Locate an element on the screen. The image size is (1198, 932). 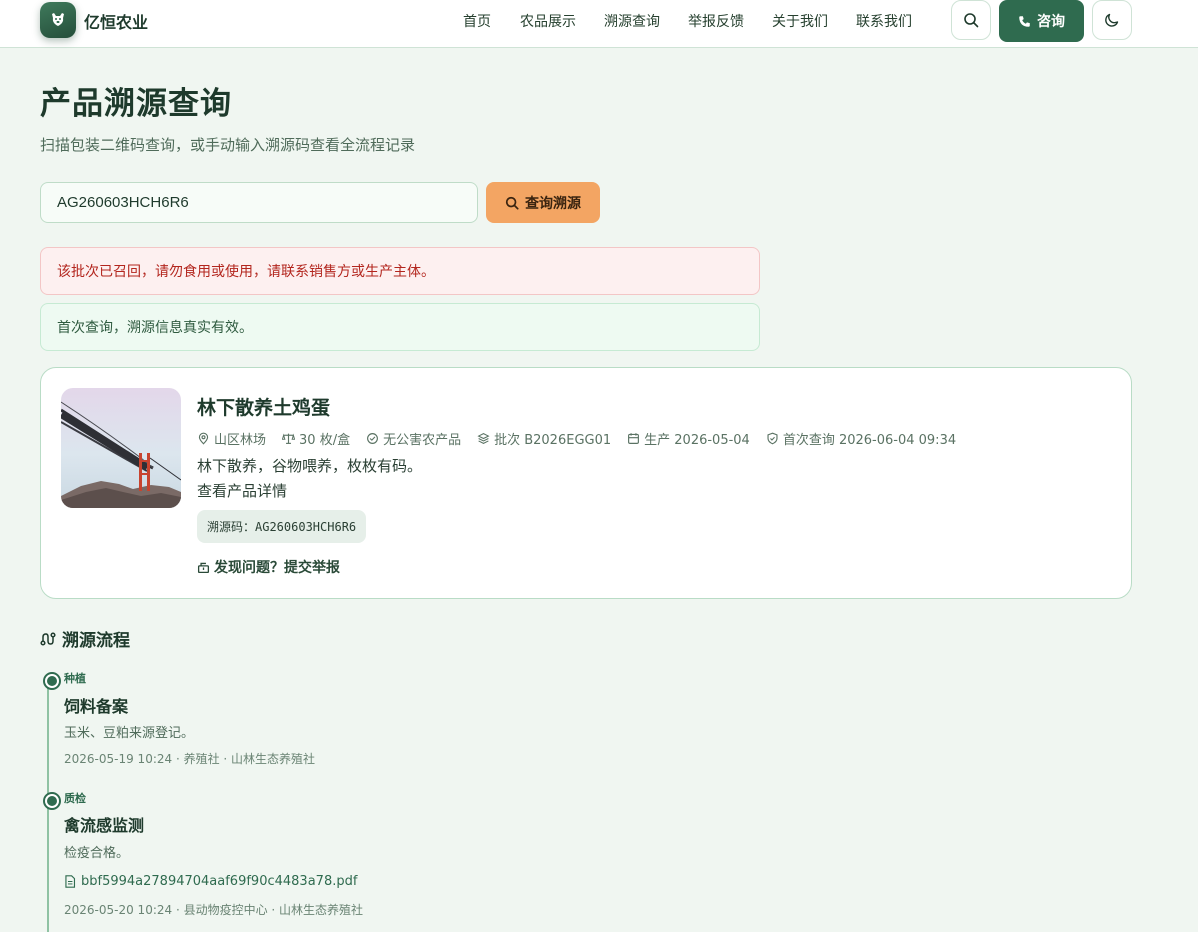
product-description: 林下散养，谷物喂养，枚枚有码。 is located at coordinates (310, 466).